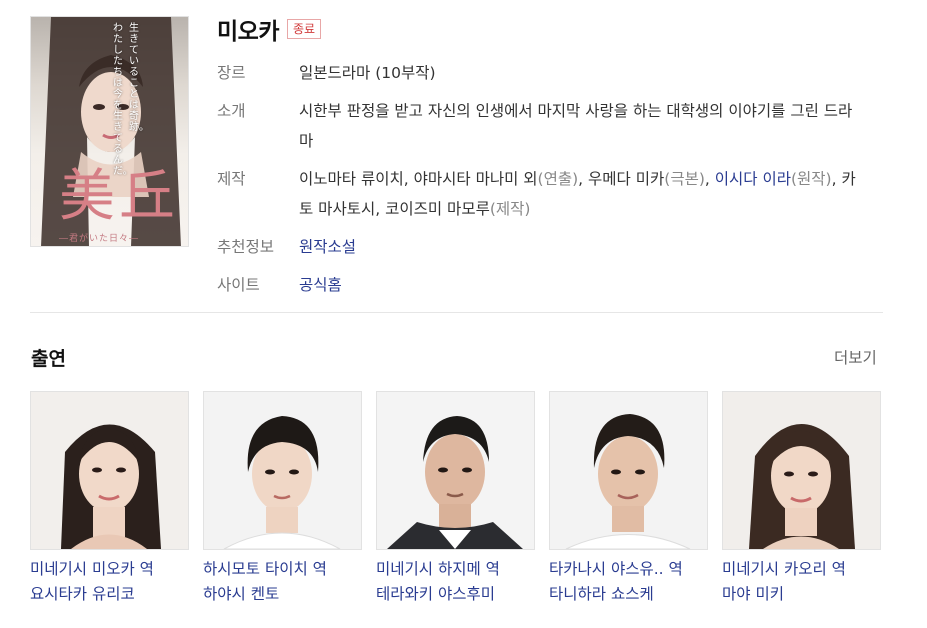  Describe the element at coordinates (801, 569) in the screenshot. I see `cast-role: 미네기시 카오리 역` at that location.